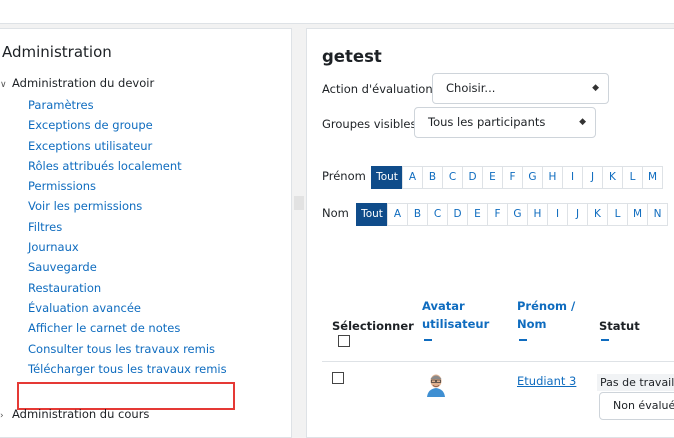 The height and width of the screenshot is (438, 674). Describe the element at coordinates (3, 85) in the screenshot. I see `chevron-down-icon: ∨` at that location.